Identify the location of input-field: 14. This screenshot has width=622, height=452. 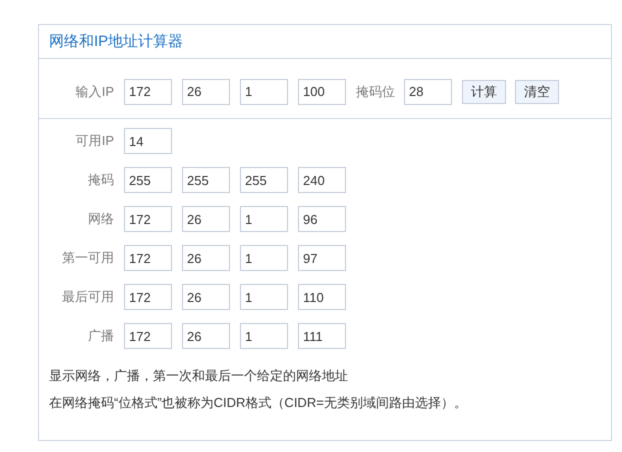
(148, 141).